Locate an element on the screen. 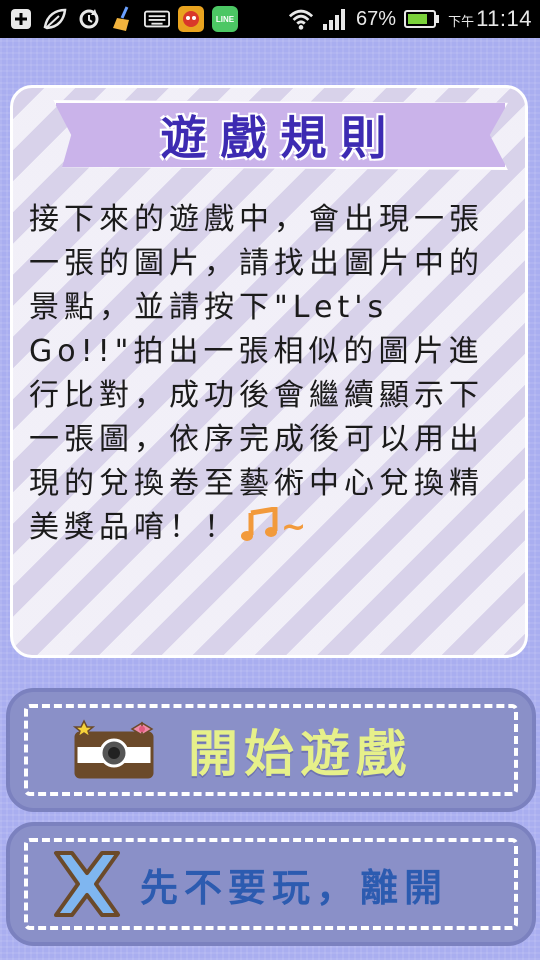 Image resolution: width=540 pixels, height=960 pixels. leave-button: 先不要玩，離開 is located at coordinates (271, 884).